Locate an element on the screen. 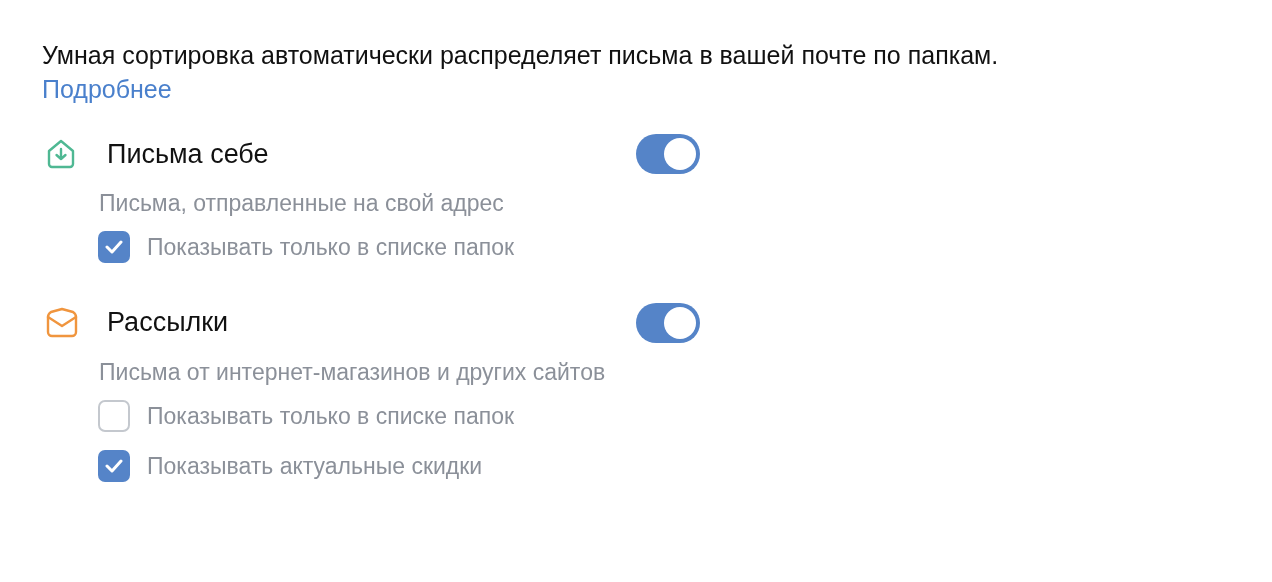 This screenshot has height=582, width=1272. category-title: Рассылки is located at coordinates (168, 323).